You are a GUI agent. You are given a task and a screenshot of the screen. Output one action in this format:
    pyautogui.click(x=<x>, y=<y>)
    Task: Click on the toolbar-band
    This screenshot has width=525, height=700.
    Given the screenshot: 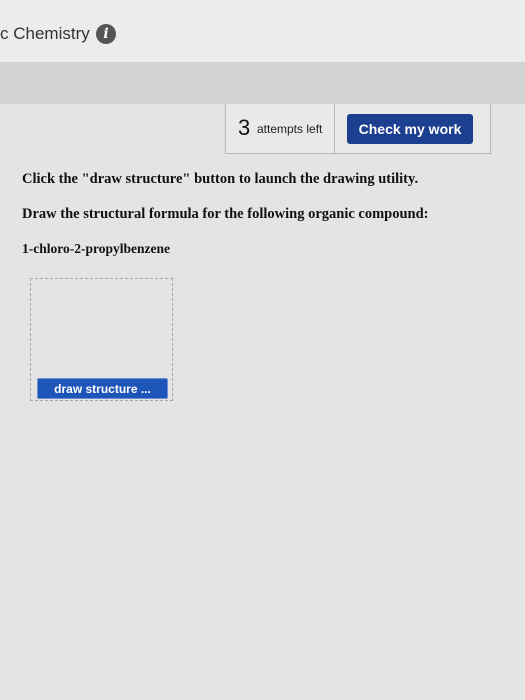 What is the action you would take?
    pyautogui.click(x=262, y=83)
    